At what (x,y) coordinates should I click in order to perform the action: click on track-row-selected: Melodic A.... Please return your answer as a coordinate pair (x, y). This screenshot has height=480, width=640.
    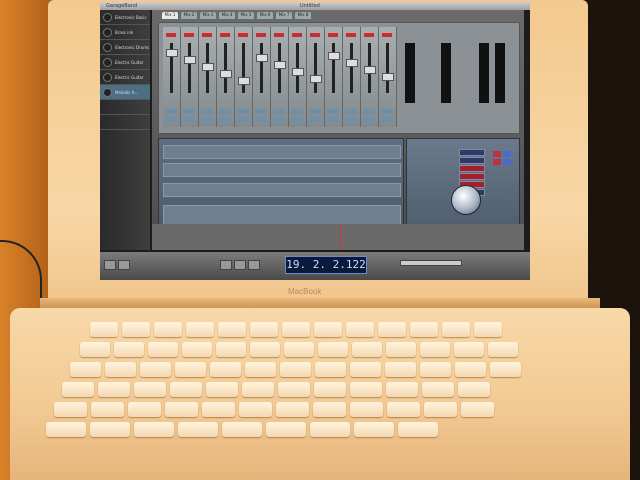
    Looking at the image, I should click on (125, 92).